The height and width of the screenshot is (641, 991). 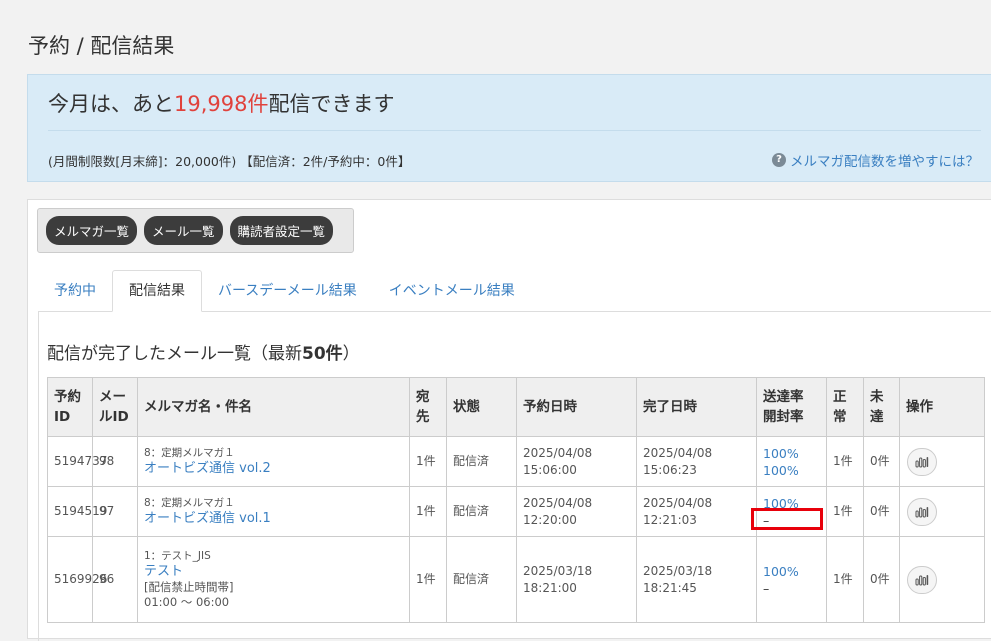 What do you see at coordinates (177, 556) in the screenshot?
I see `magazine-name: 1：テスト_JIS` at bounding box center [177, 556].